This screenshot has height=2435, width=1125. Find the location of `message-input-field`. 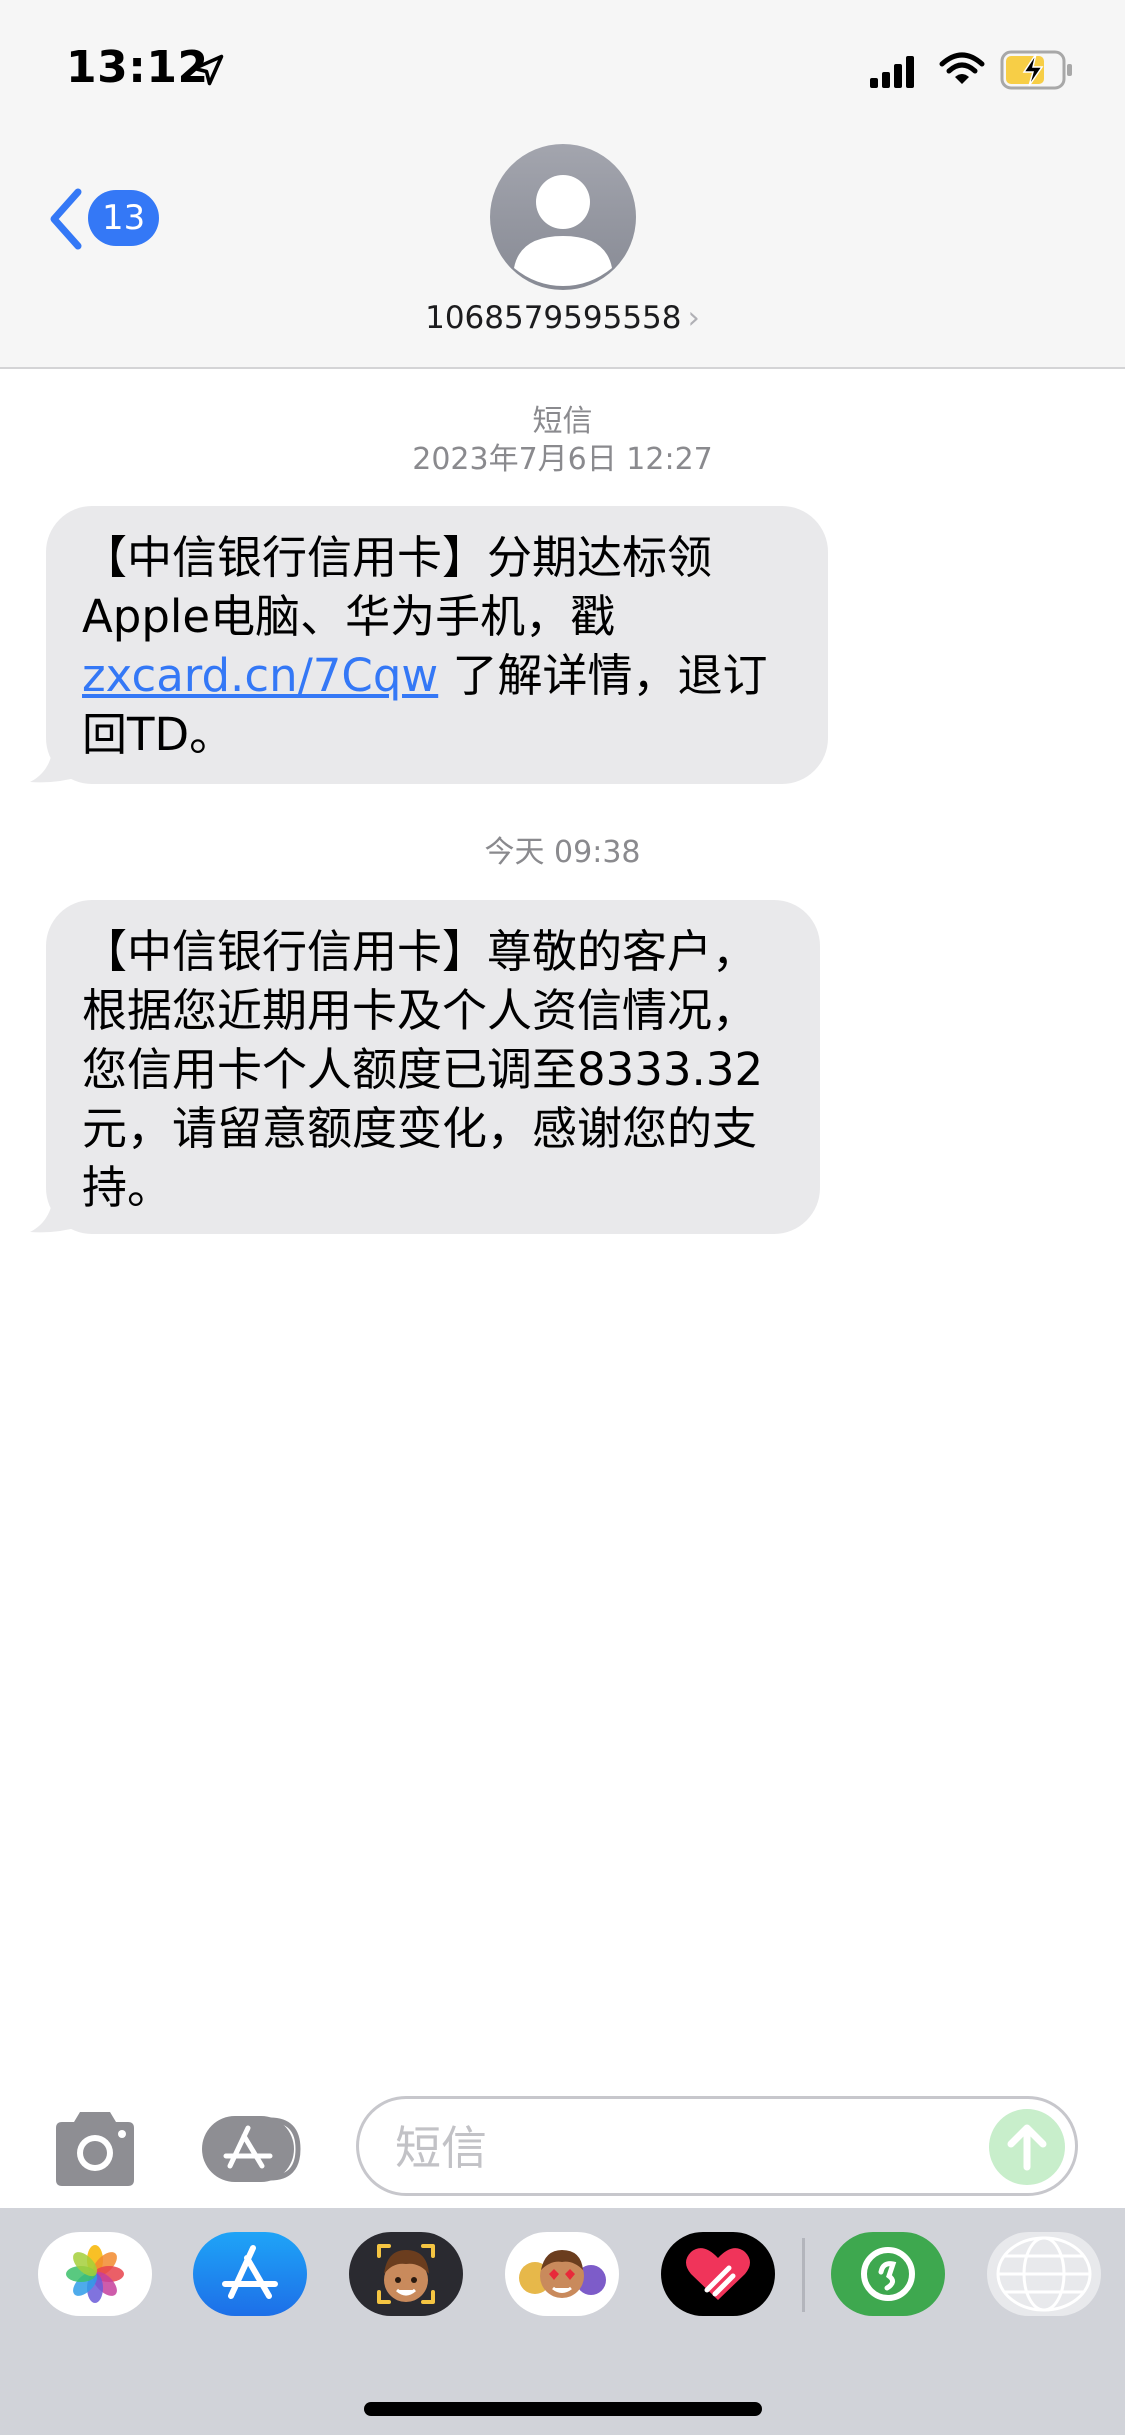

message-input-field is located at coordinates (717, 2146).